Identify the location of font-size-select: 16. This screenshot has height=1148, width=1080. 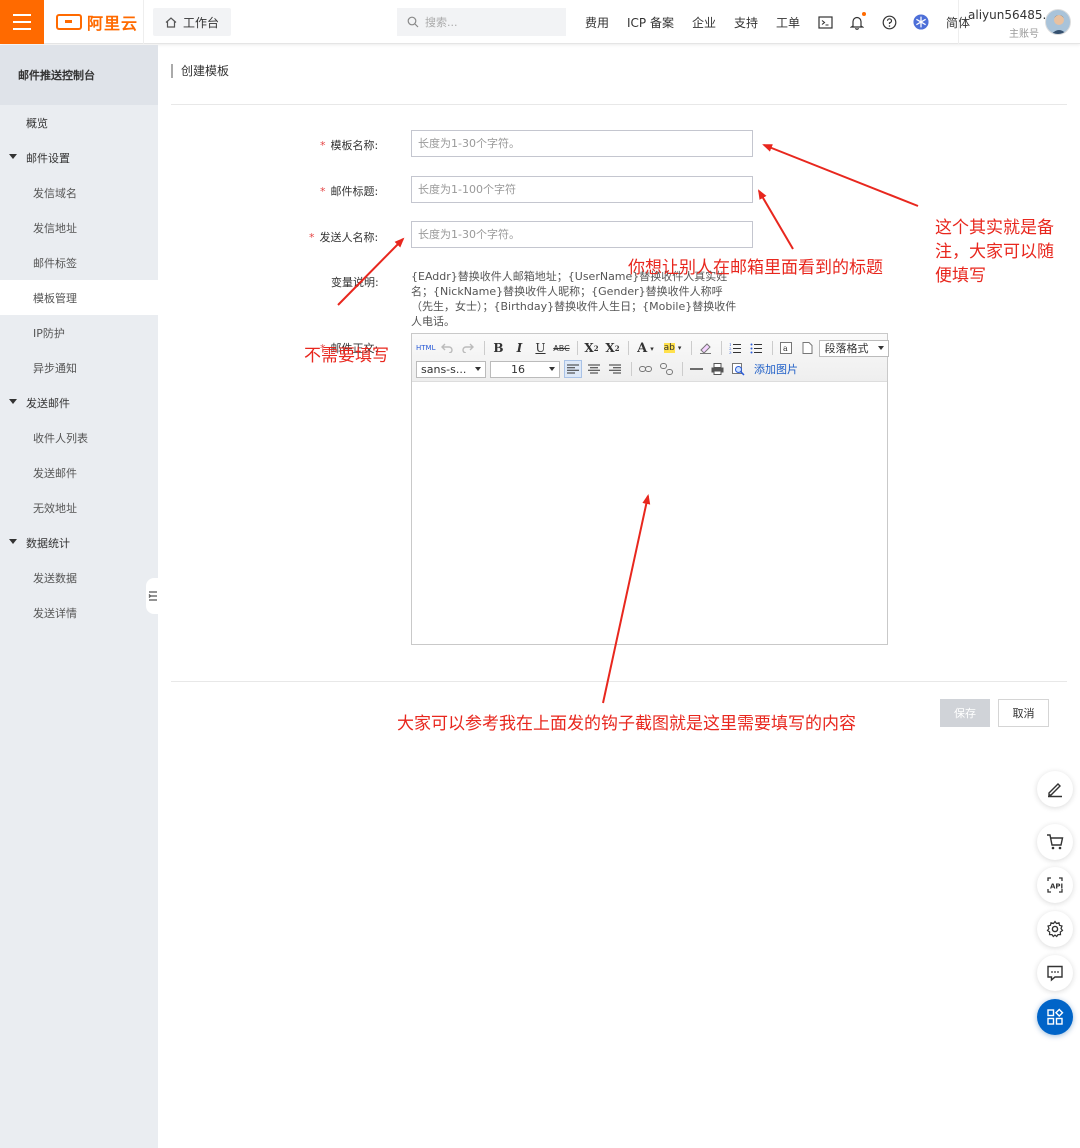
(525, 369).